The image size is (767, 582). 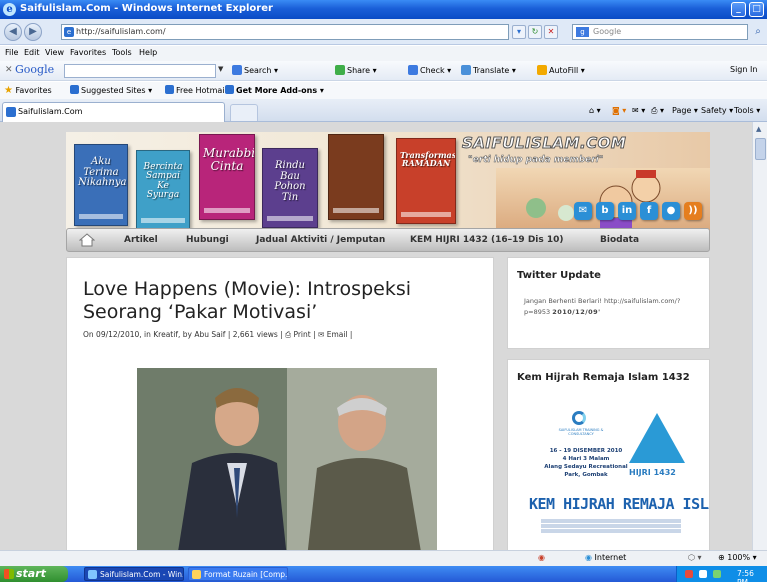 What do you see at coordinates (685, 110) in the screenshot?
I see `page-menu: Page ▾` at bounding box center [685, 110].